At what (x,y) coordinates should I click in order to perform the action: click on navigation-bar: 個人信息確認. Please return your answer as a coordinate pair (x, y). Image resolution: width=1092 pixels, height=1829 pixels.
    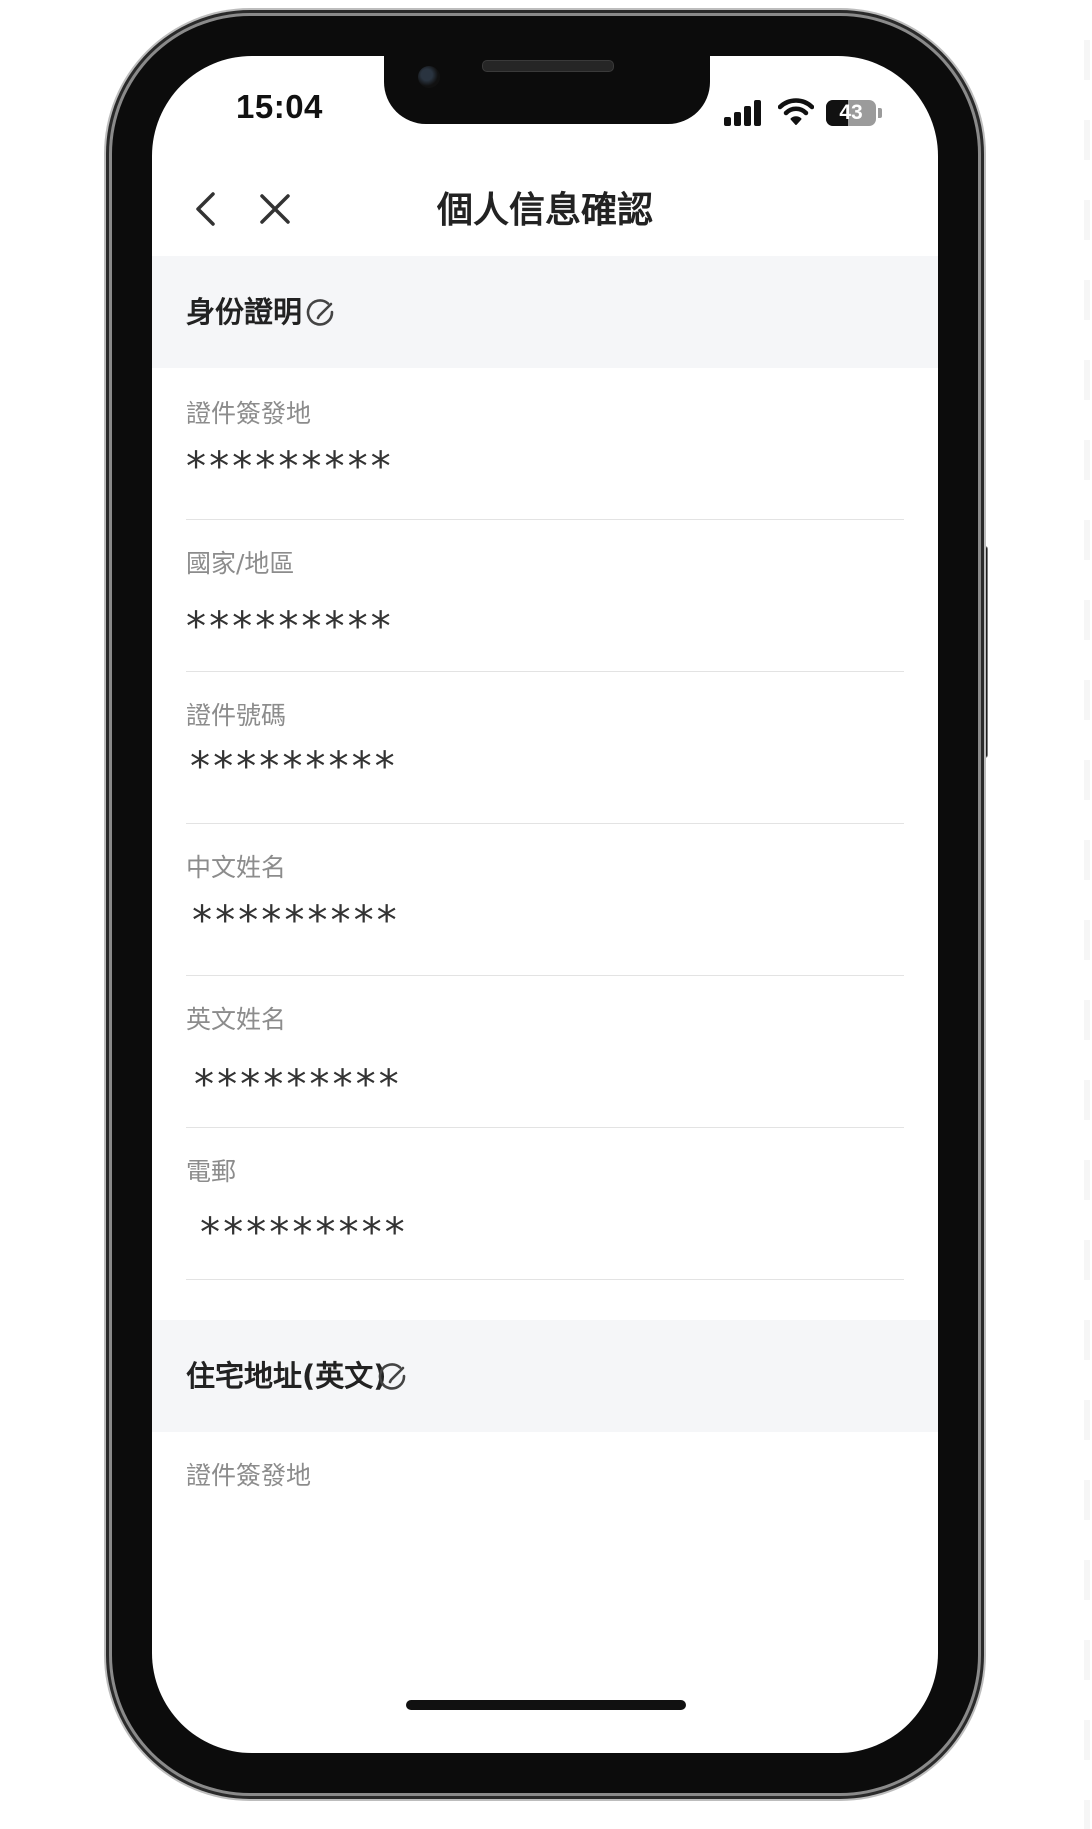
    Looking at the image, I should click on (545, 211).